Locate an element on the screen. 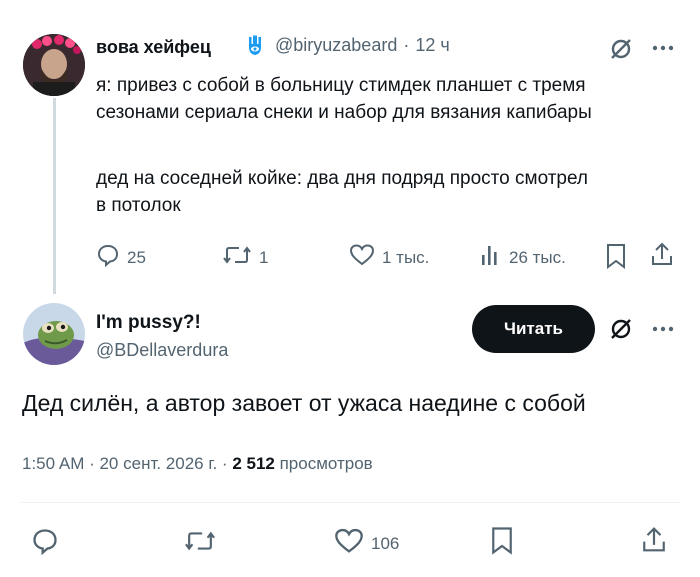 Image resolution: width=700 pixels, height=577 pixels. reply-avatar is located at coordinates (54, 334).